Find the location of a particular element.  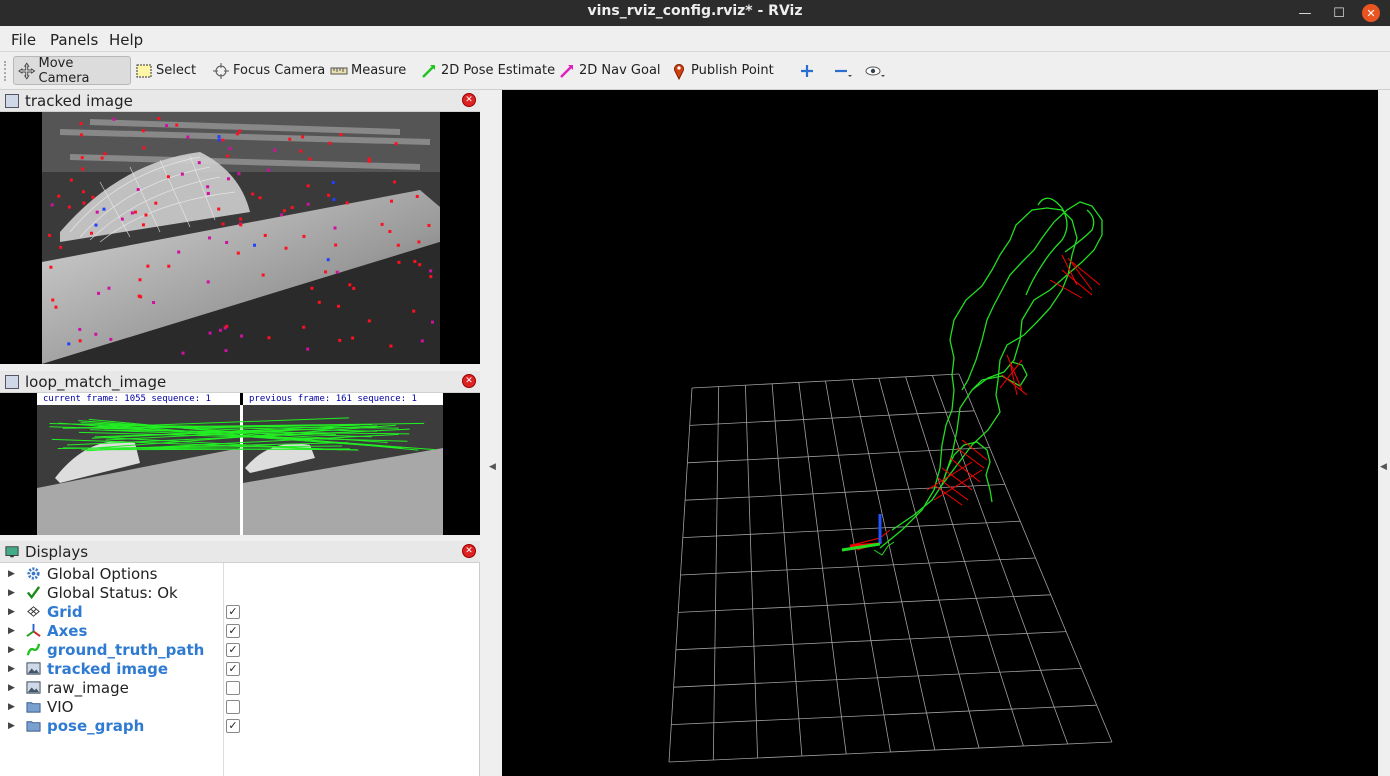

display-item-global-options: ▶ Global Options is located at coordinates (240, 573).